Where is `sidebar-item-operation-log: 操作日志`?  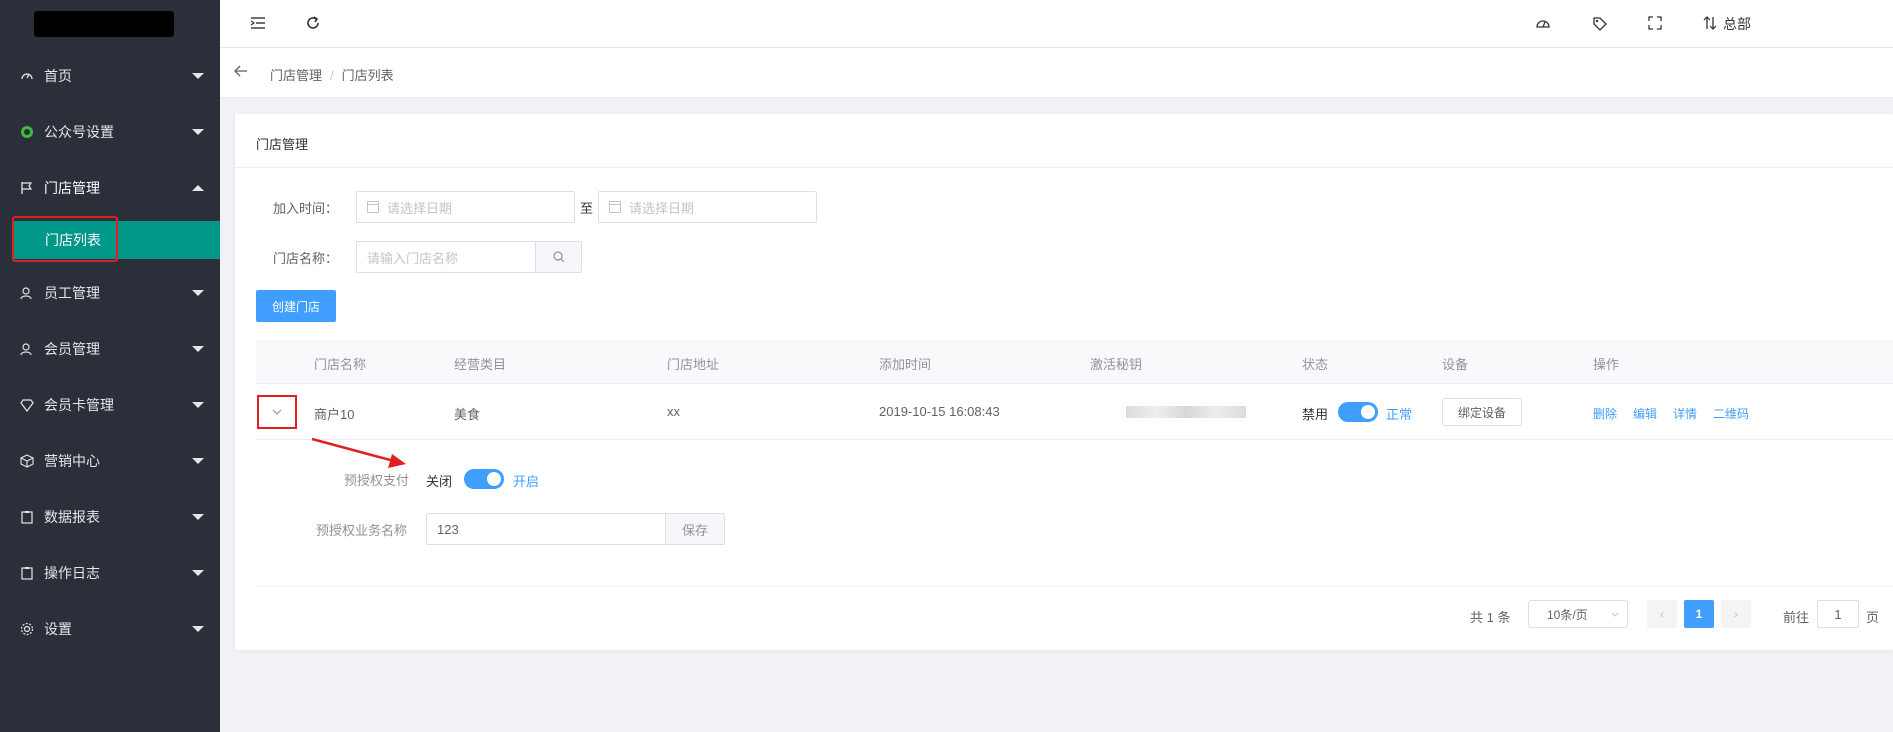
sidebar-item-operation-log: 操作日志 is located at coordinates (110, 573).